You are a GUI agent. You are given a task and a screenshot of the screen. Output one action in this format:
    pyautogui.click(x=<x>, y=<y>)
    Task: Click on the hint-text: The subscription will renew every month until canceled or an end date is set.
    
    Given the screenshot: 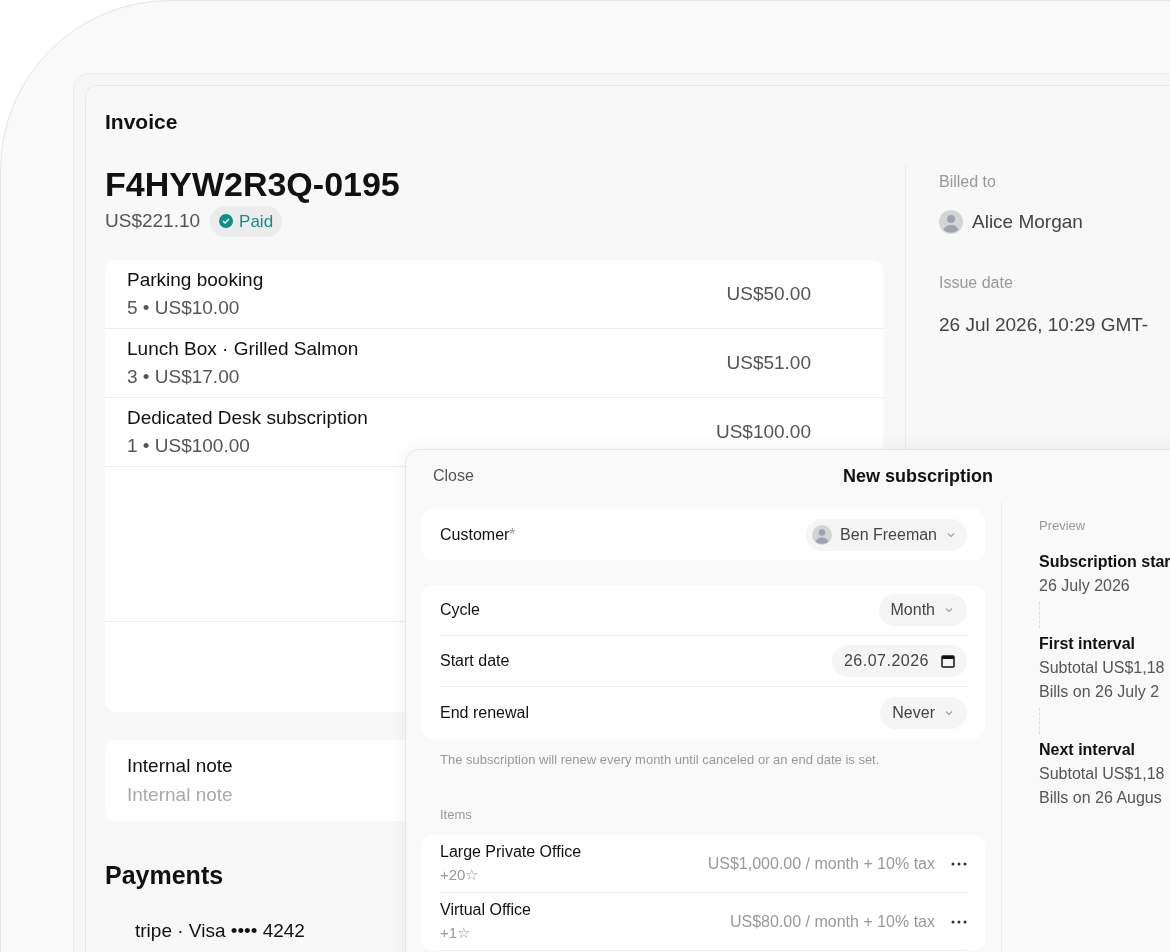 What is the action you would take?
    pyautogui.click(x=660, y=760)
    